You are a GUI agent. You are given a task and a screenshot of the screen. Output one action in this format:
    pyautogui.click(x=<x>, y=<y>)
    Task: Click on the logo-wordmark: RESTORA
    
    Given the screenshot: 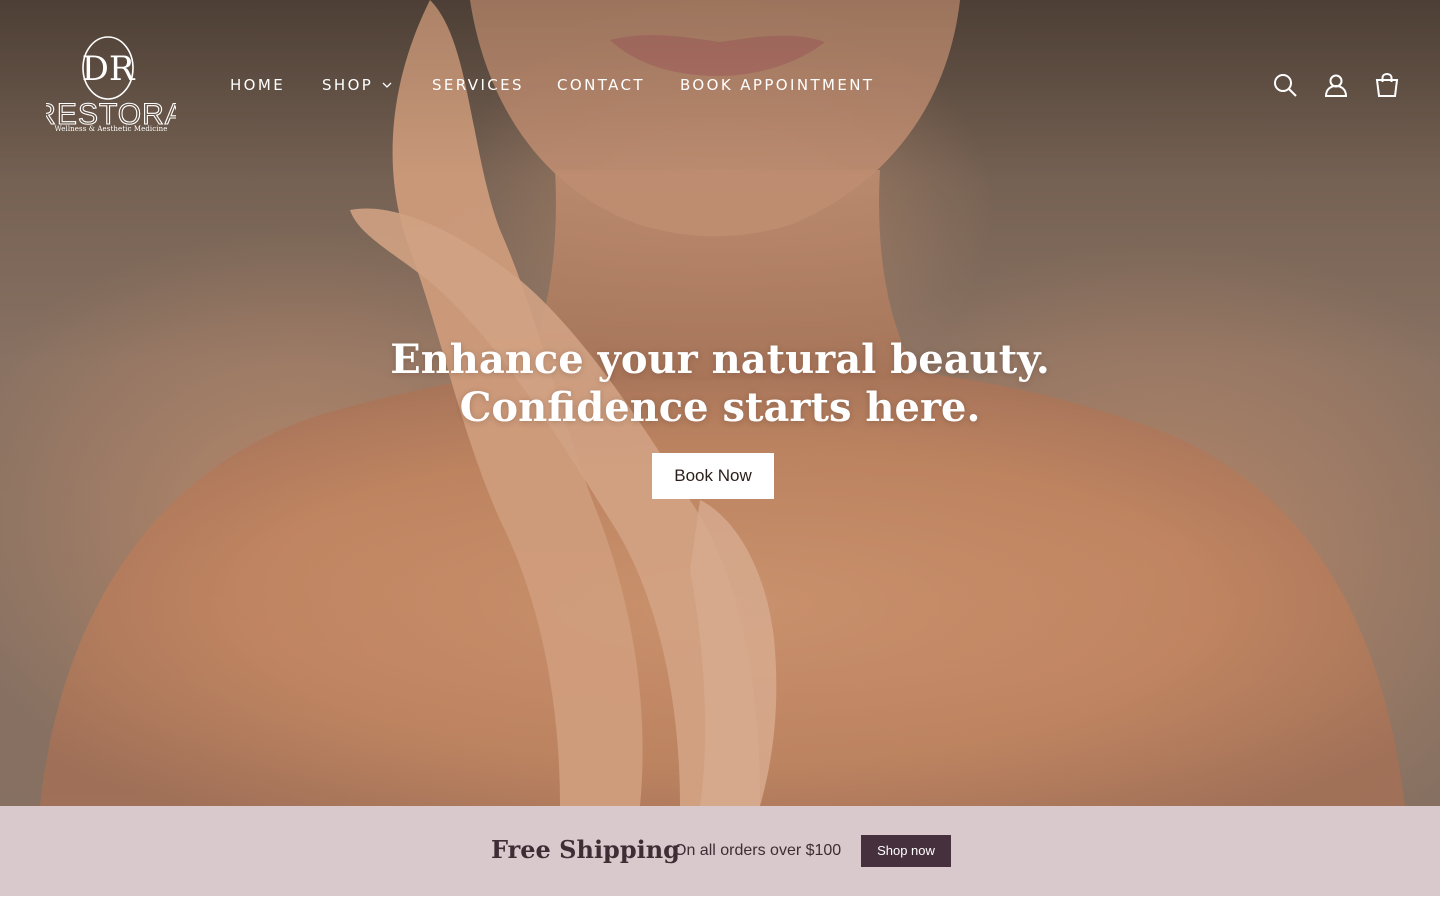 What is the action you would take?
    pyautogui.click(x=111, y=112)
    